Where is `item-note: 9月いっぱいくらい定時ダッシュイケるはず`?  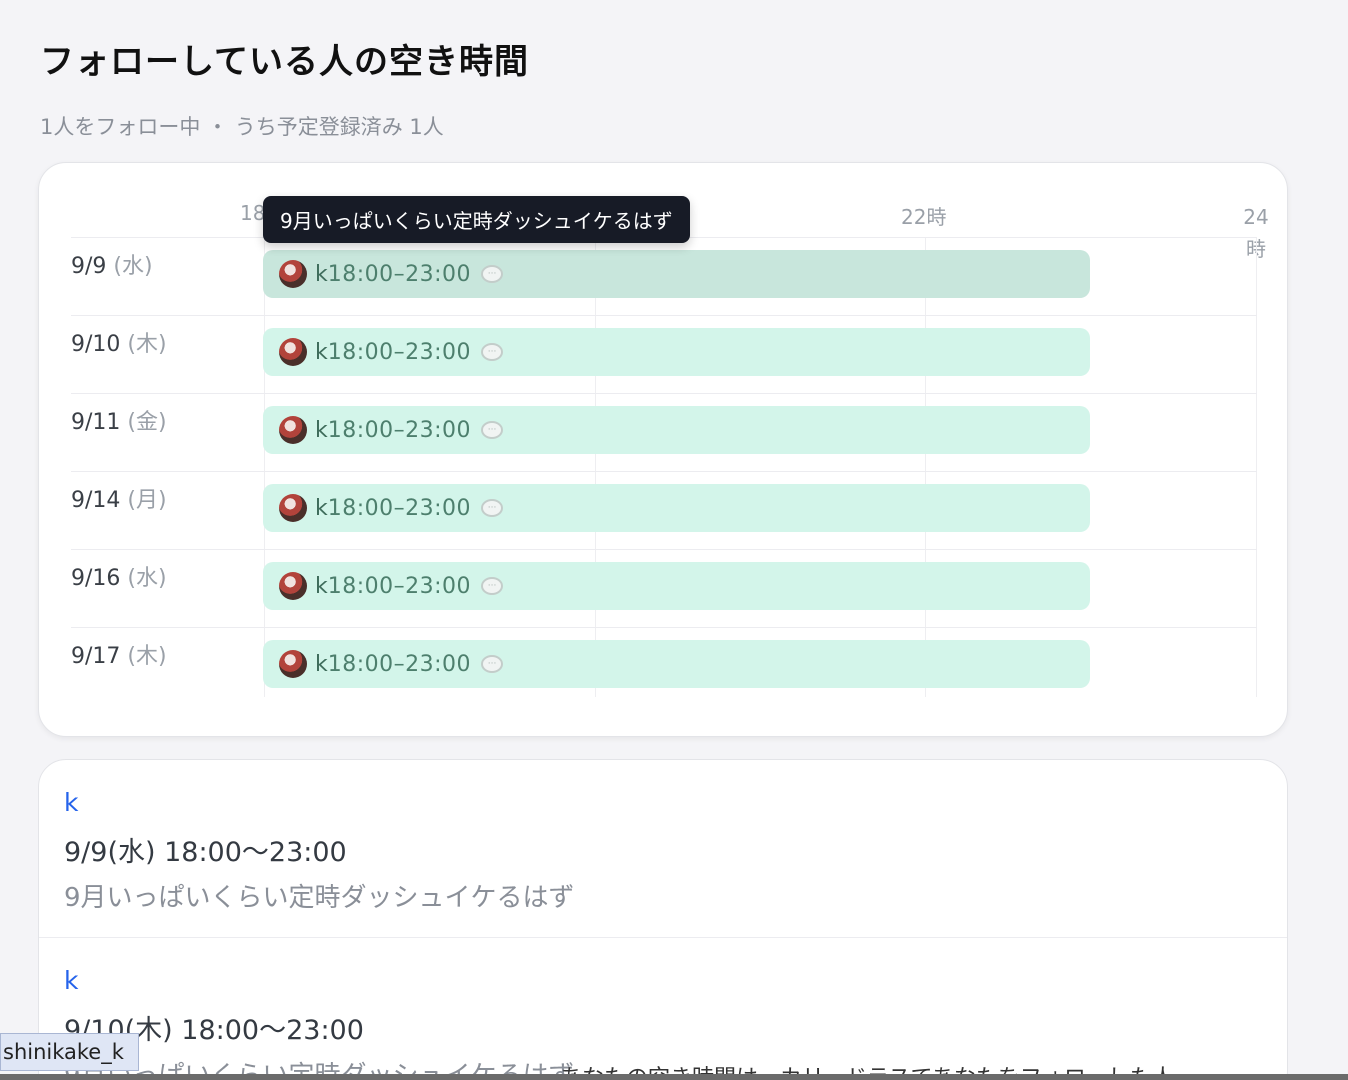 item-note: 9月いっぱいくらい定時ダッシュイケるはず is located at coordinates (319, 898).